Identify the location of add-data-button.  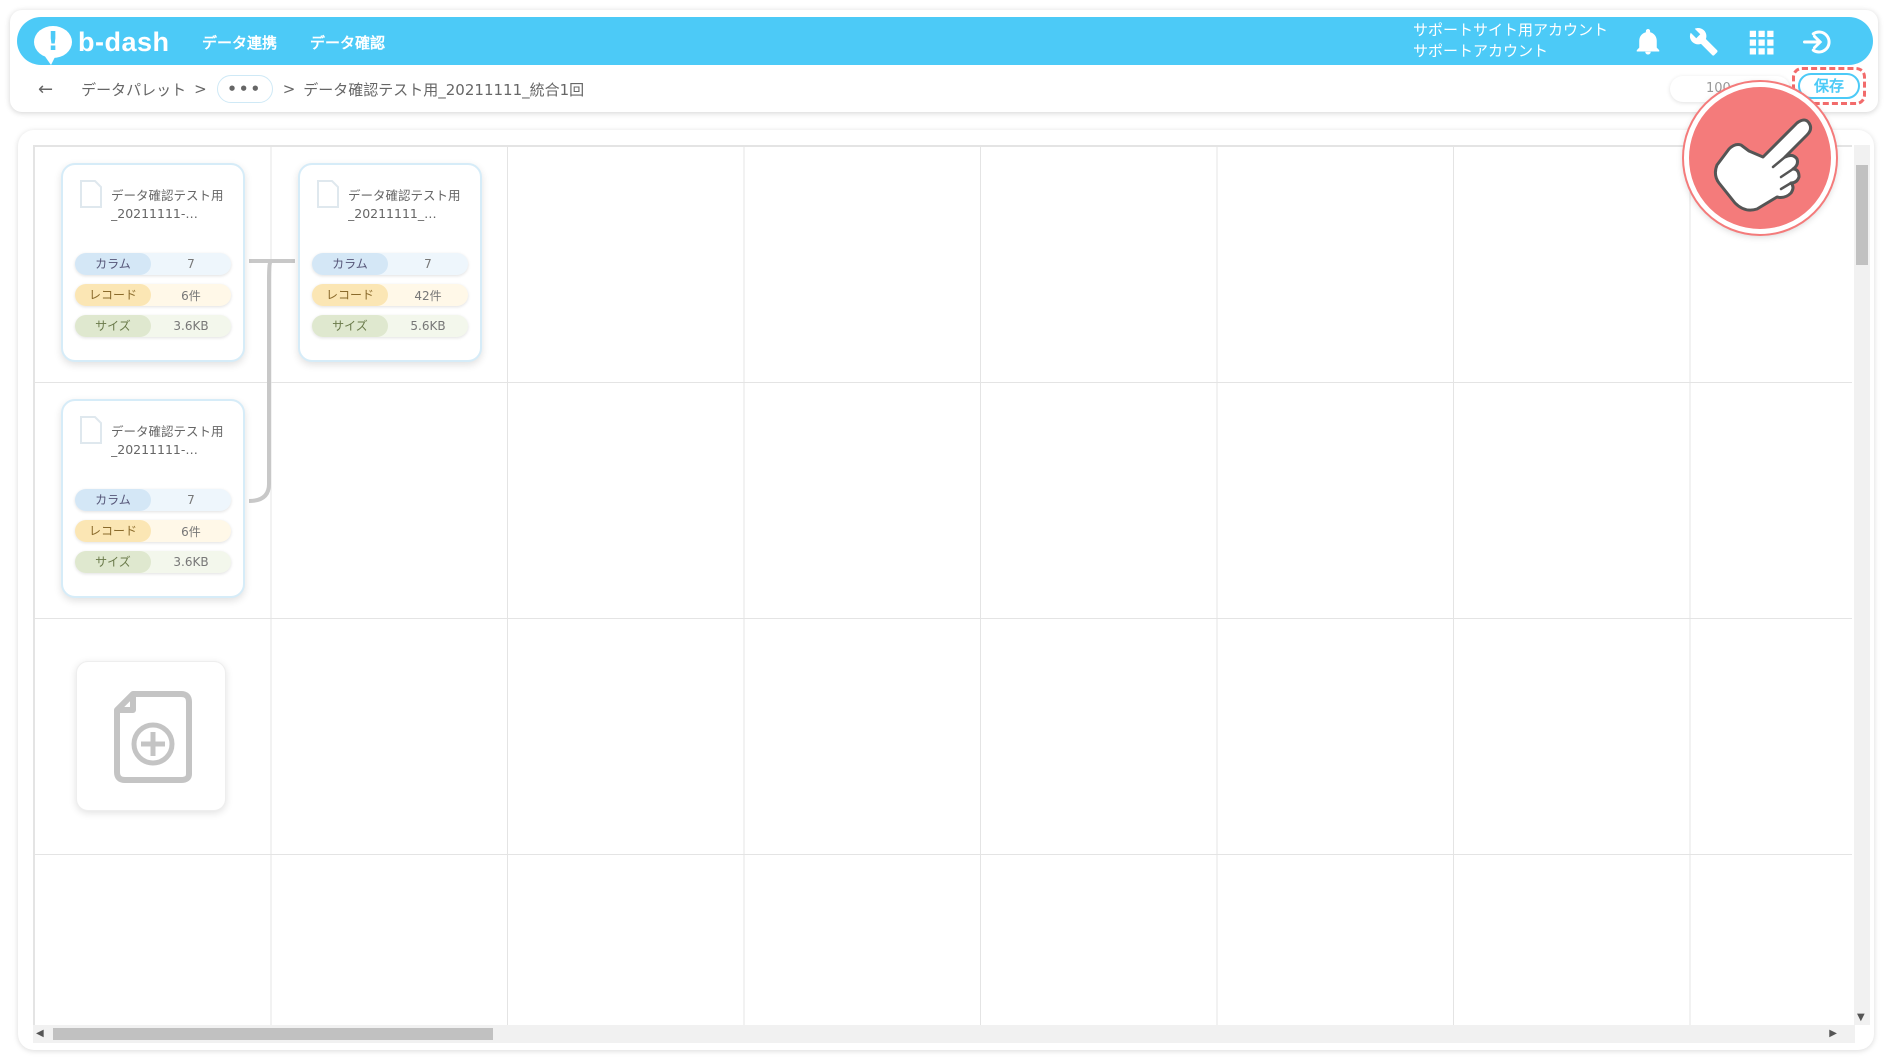
(151, 736).